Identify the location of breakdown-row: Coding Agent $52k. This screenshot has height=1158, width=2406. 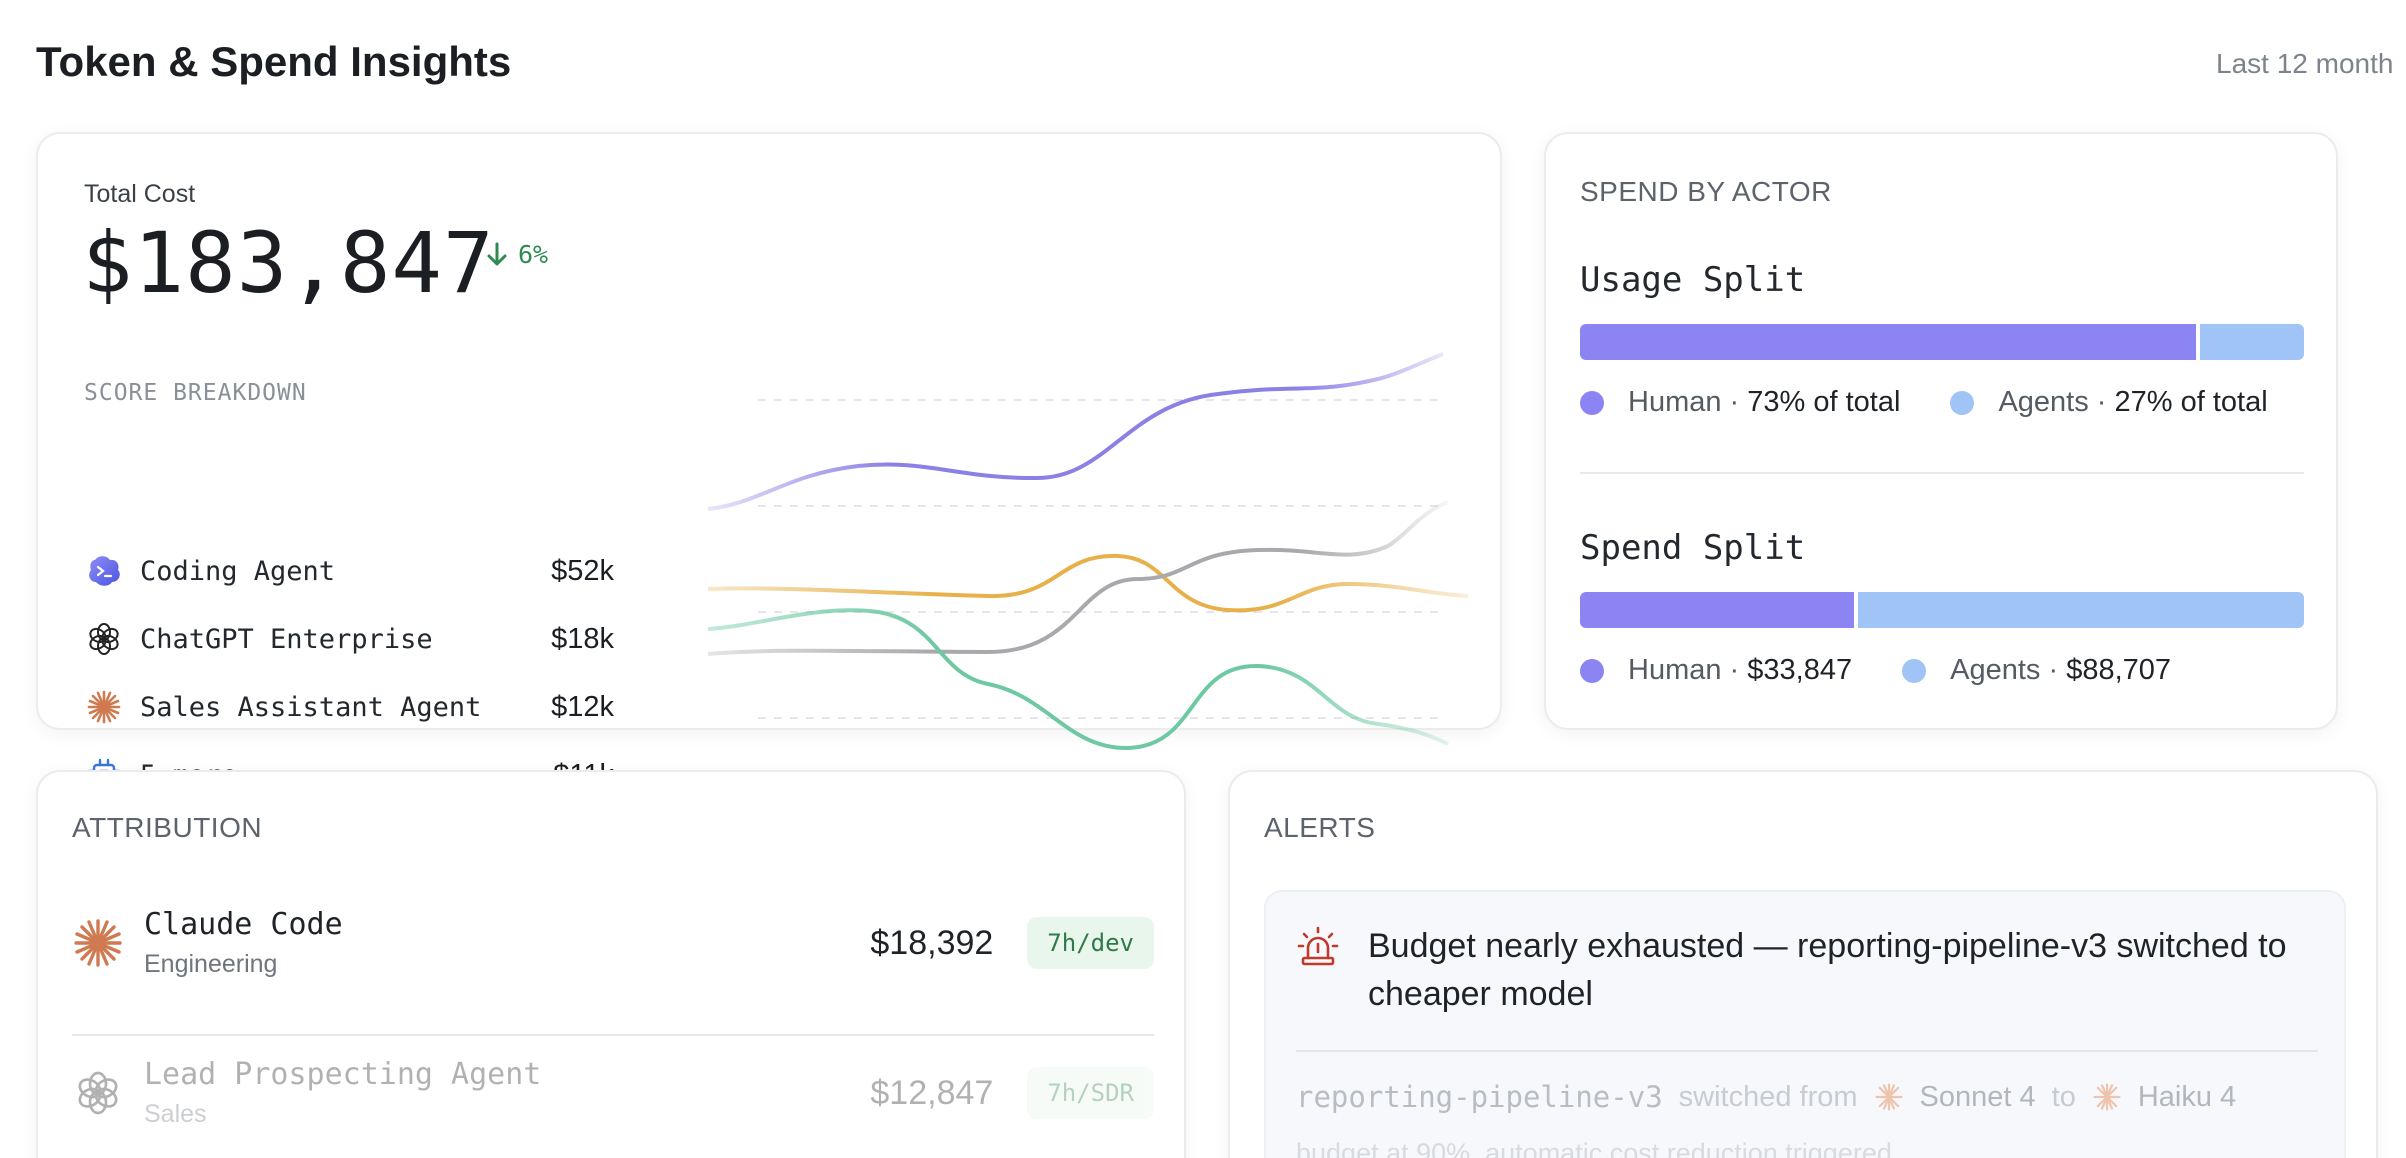
(349, 571).